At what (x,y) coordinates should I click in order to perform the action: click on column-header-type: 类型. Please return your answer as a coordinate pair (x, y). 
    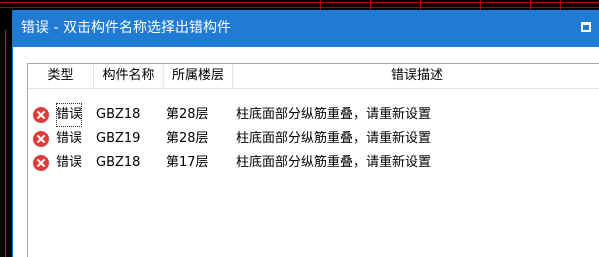
    Looking at the image, I should click on (61, 76).